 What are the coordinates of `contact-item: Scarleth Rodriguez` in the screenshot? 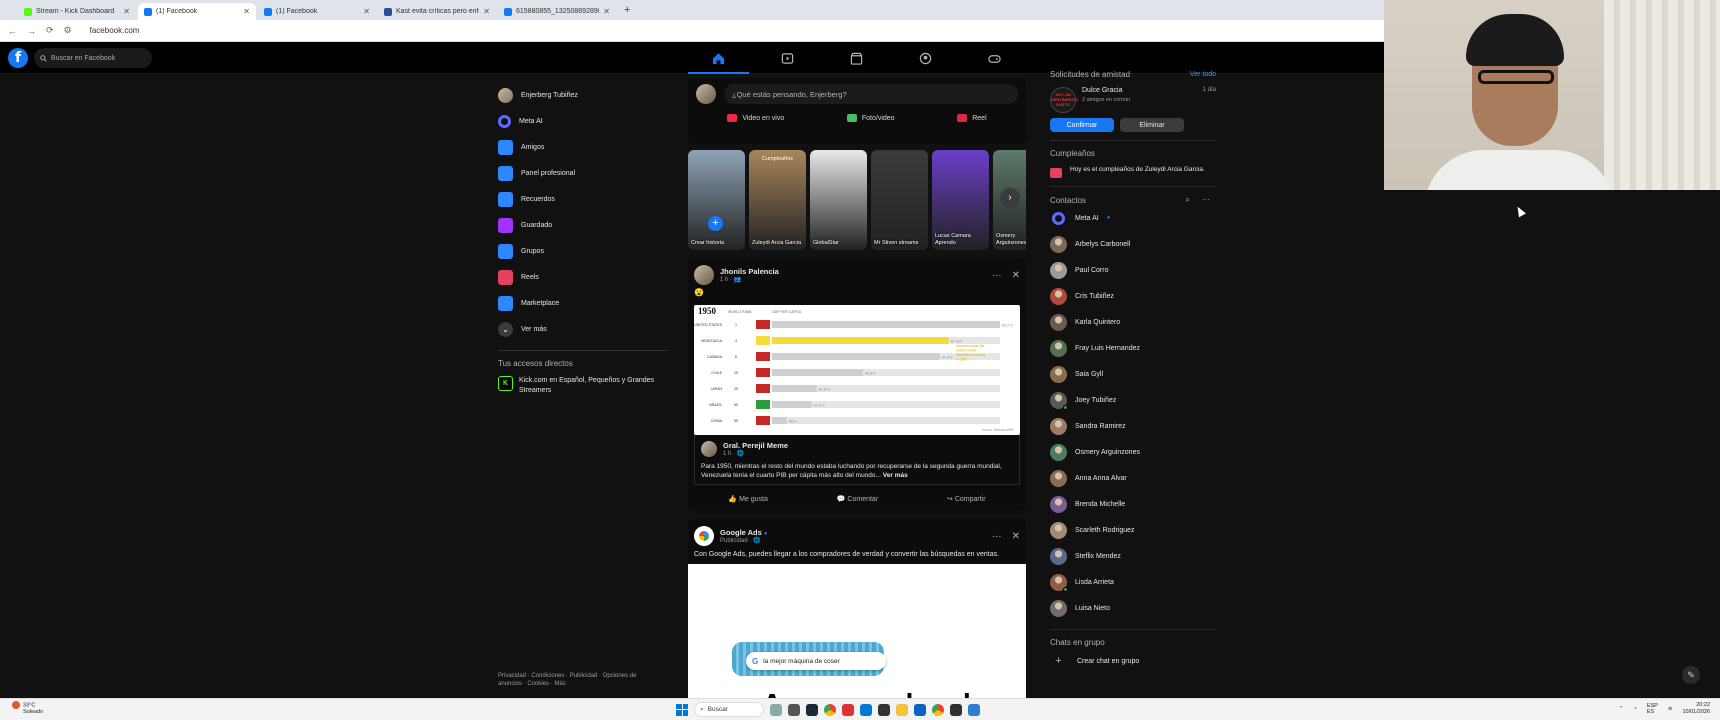 It's located at (1133, 530).